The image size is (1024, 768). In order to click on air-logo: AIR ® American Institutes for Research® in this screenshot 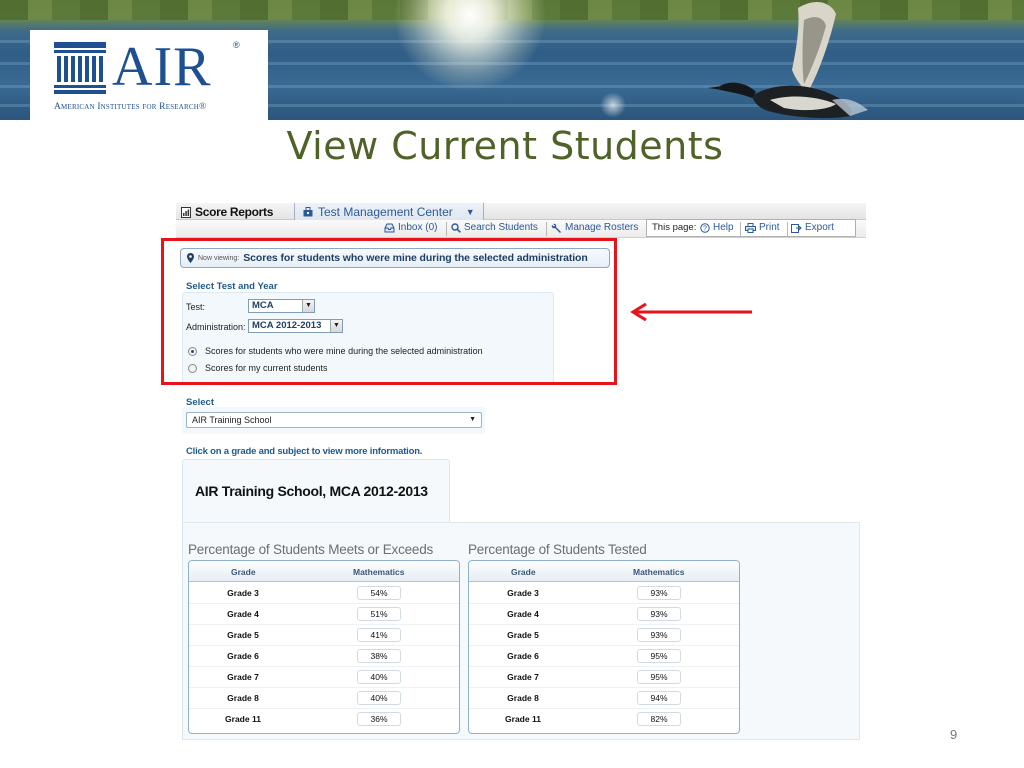, I will do `click(149, 75)`.